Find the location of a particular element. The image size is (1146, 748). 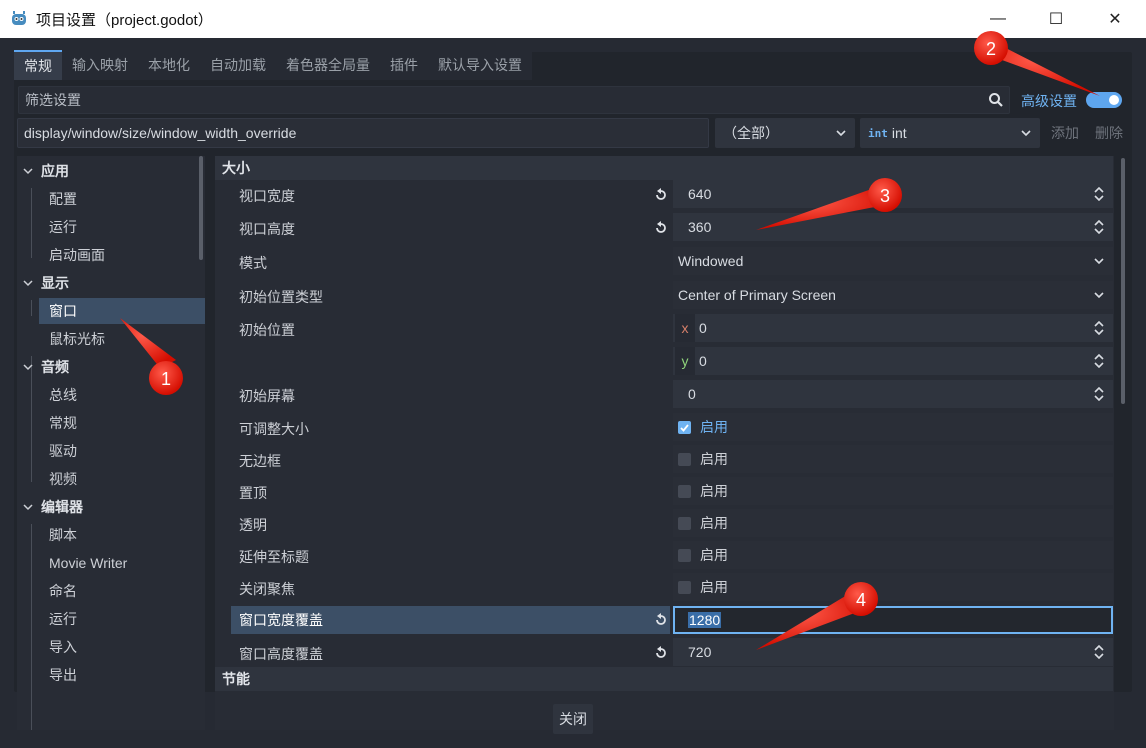

type-dropdown: int int is located at coordinates (950, 133).